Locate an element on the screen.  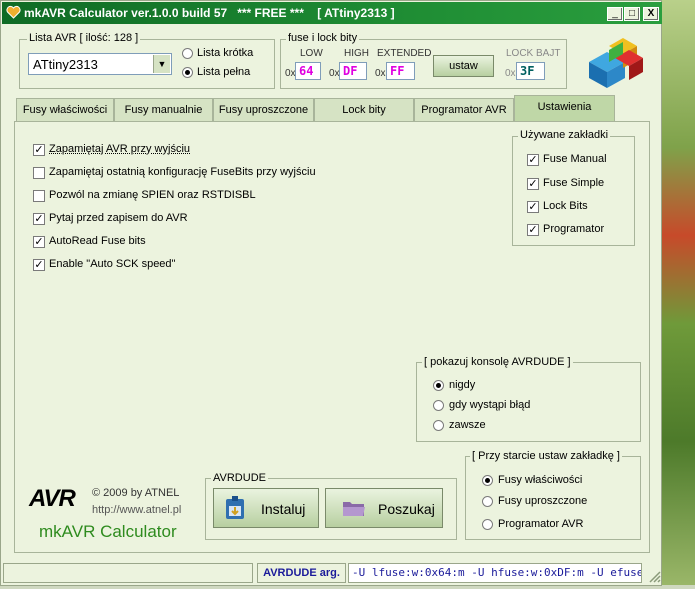
app-name: mkAVR Calculator is located at coordinates (108, 531).